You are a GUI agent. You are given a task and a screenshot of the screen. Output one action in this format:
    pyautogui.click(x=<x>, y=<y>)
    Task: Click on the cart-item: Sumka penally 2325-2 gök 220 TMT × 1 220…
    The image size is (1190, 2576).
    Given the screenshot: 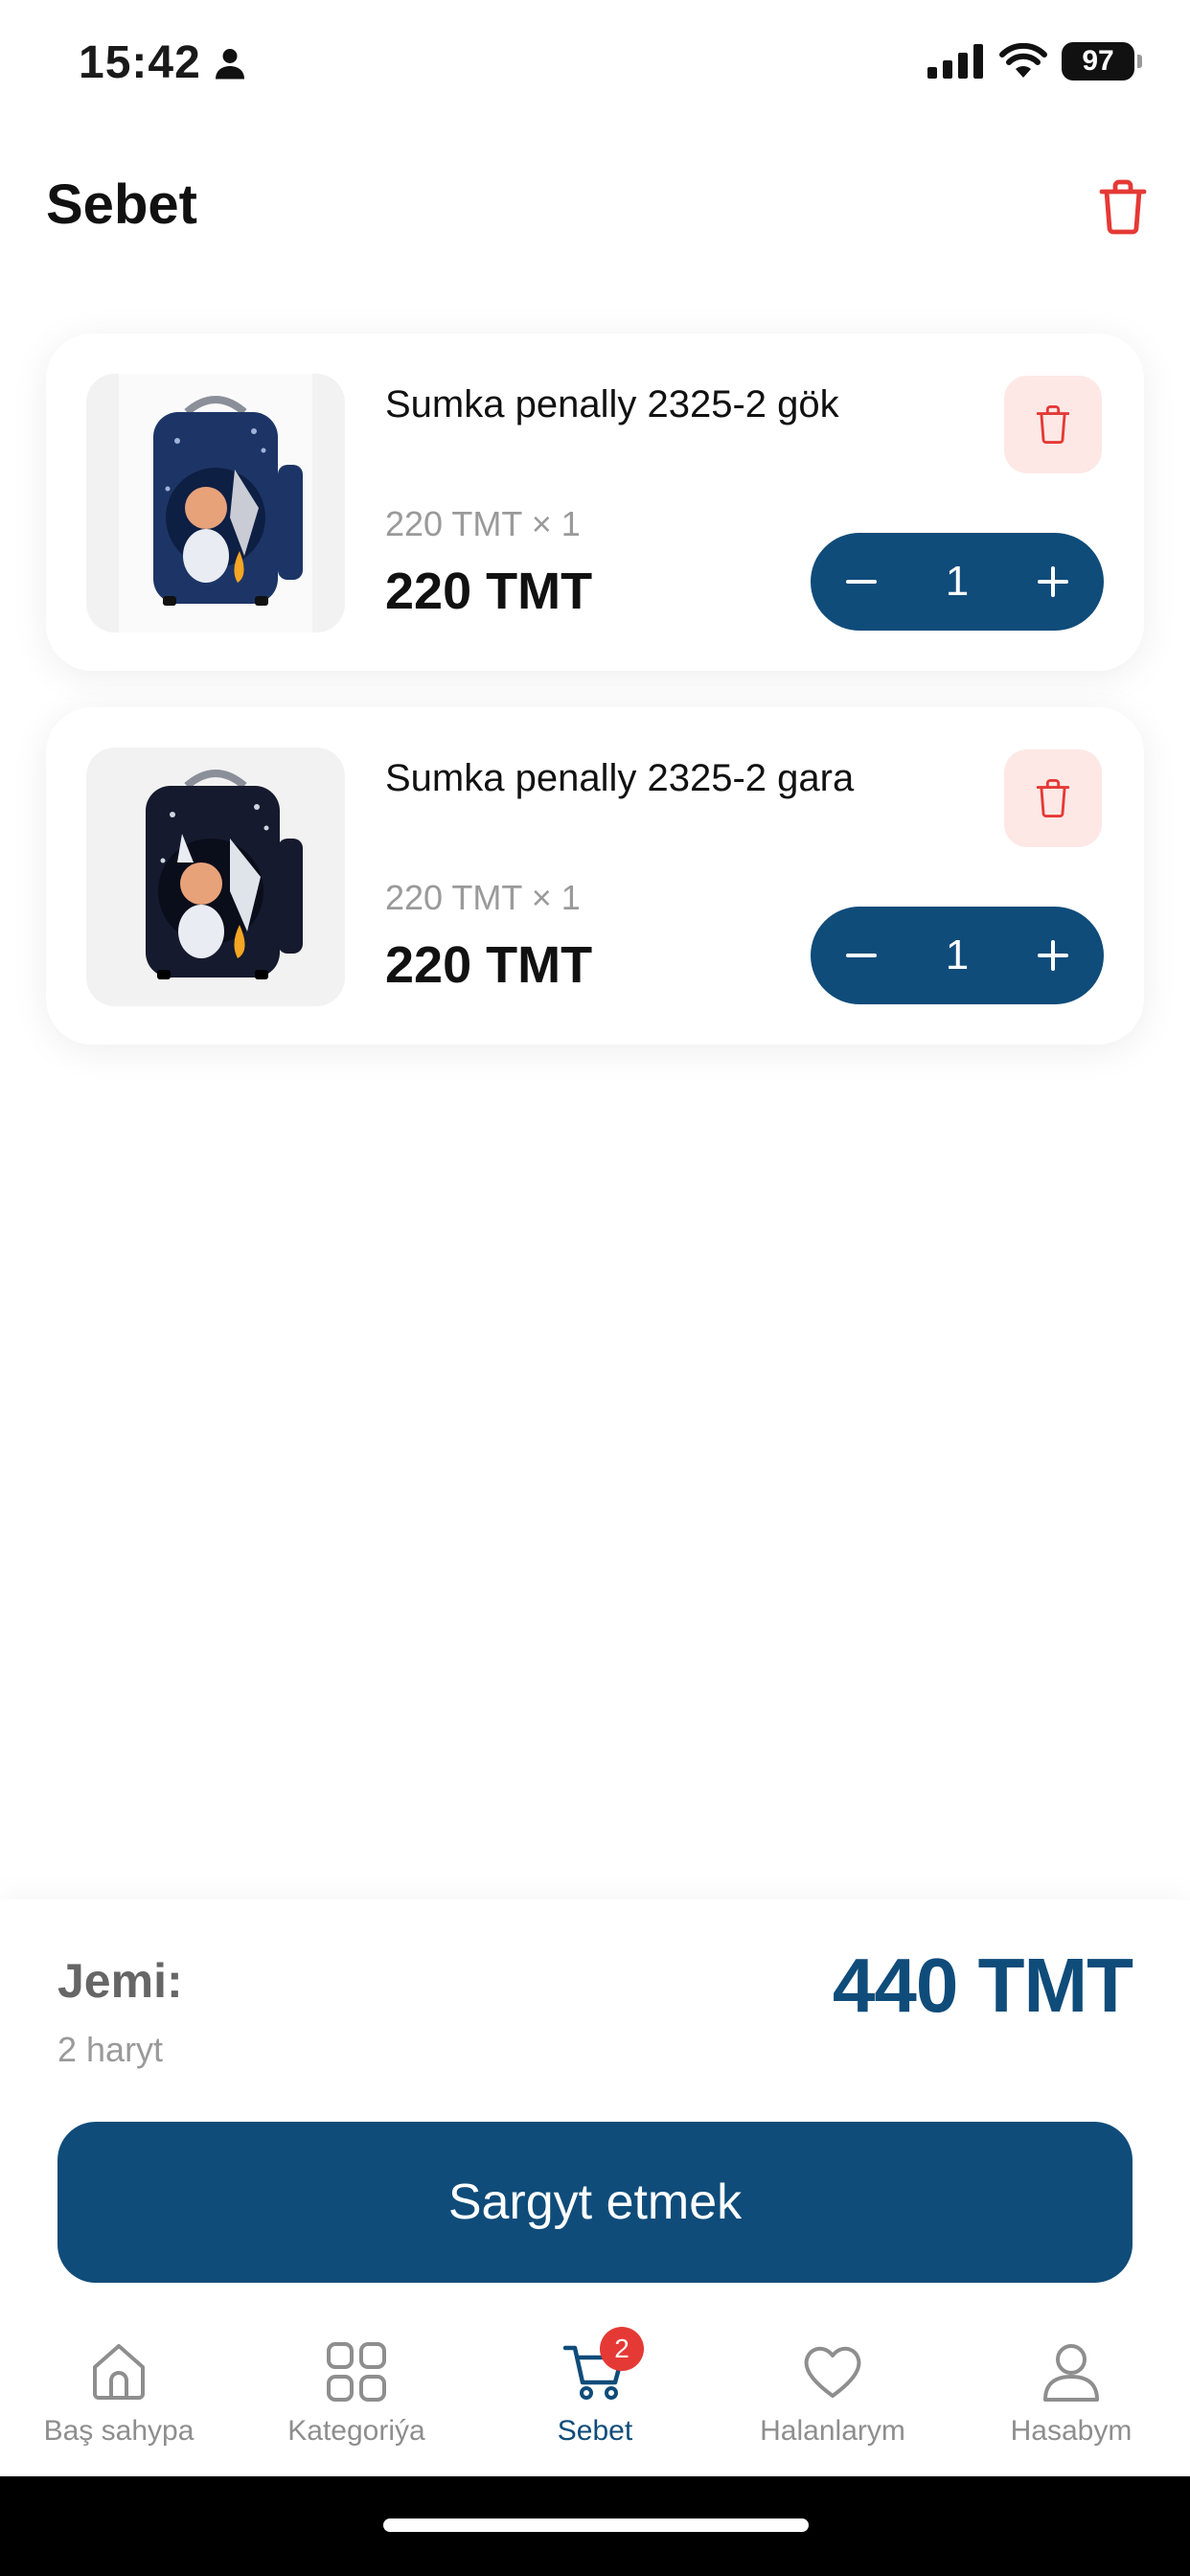 What is the action you would take?
    pyautogui.click(x=595, y=502)
    